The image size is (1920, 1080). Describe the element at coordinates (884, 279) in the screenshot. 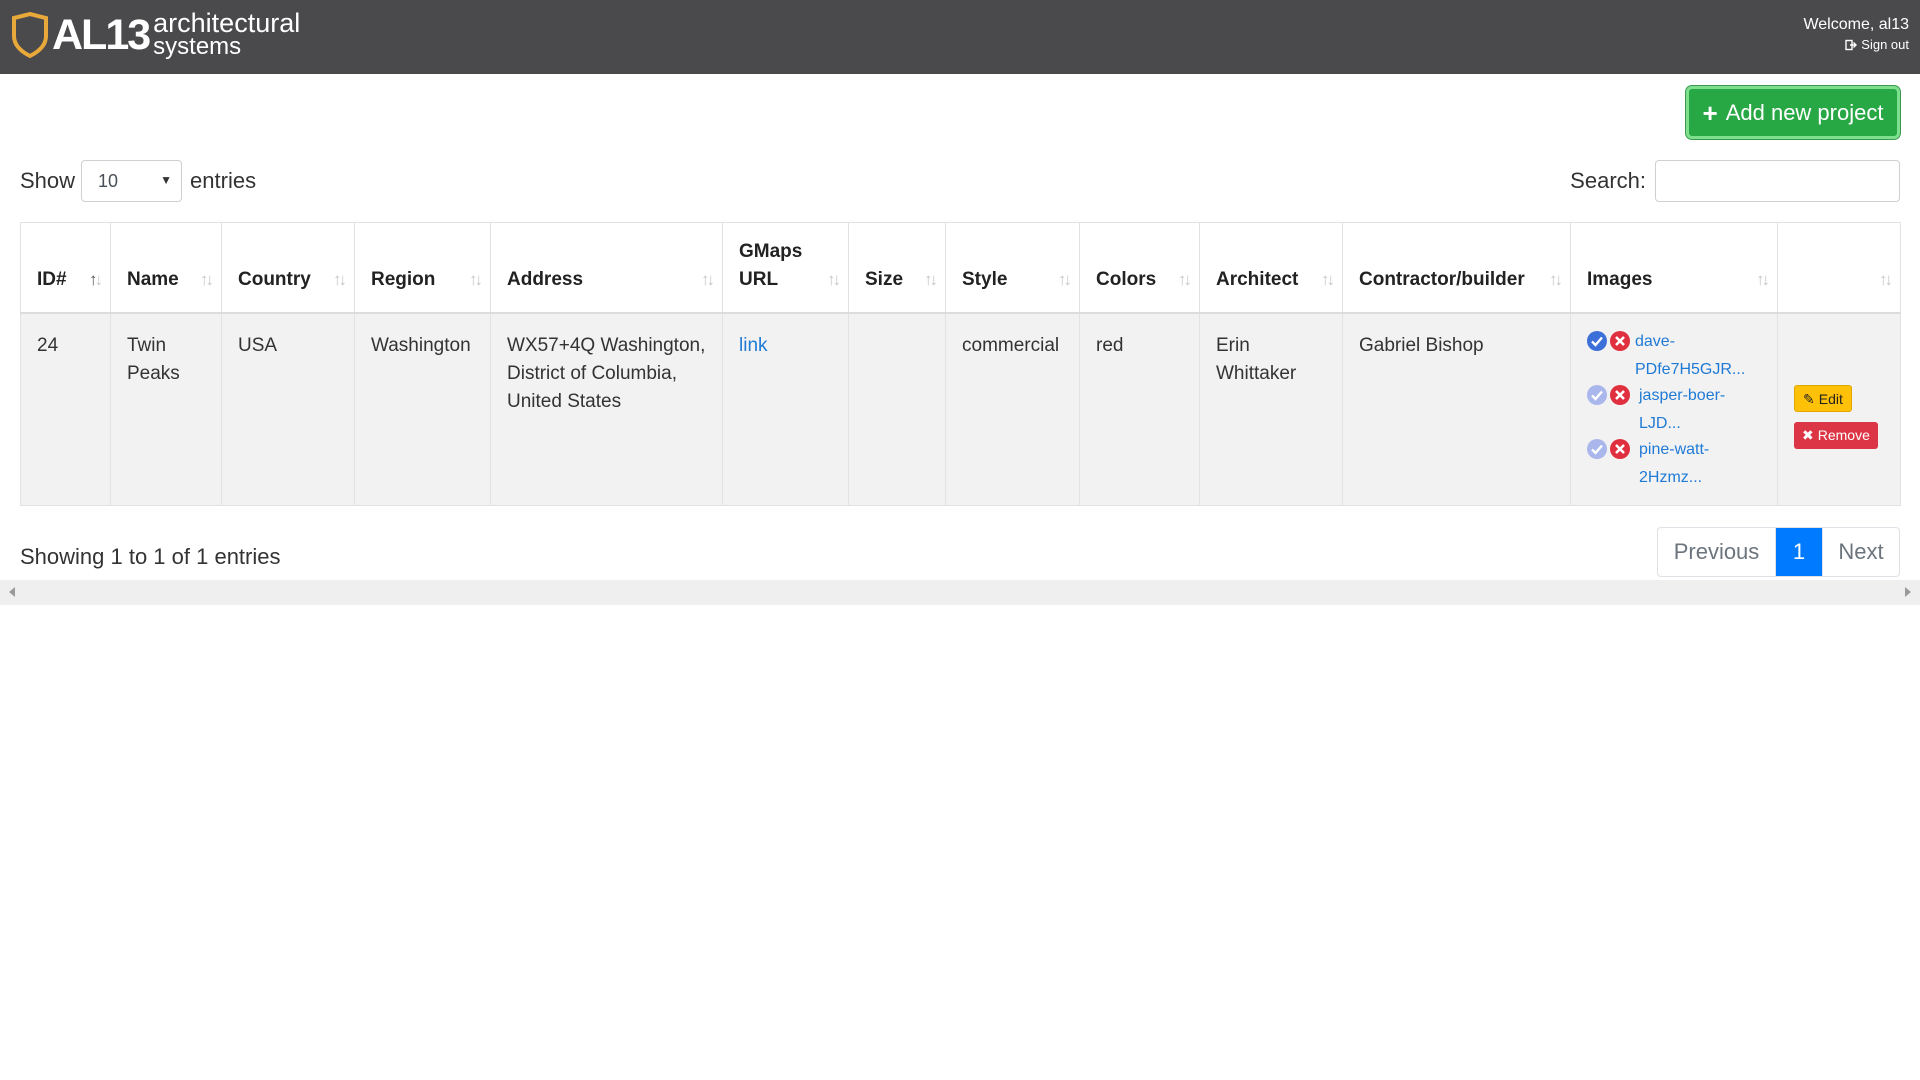

I see `column-header-label: Size` at that location.